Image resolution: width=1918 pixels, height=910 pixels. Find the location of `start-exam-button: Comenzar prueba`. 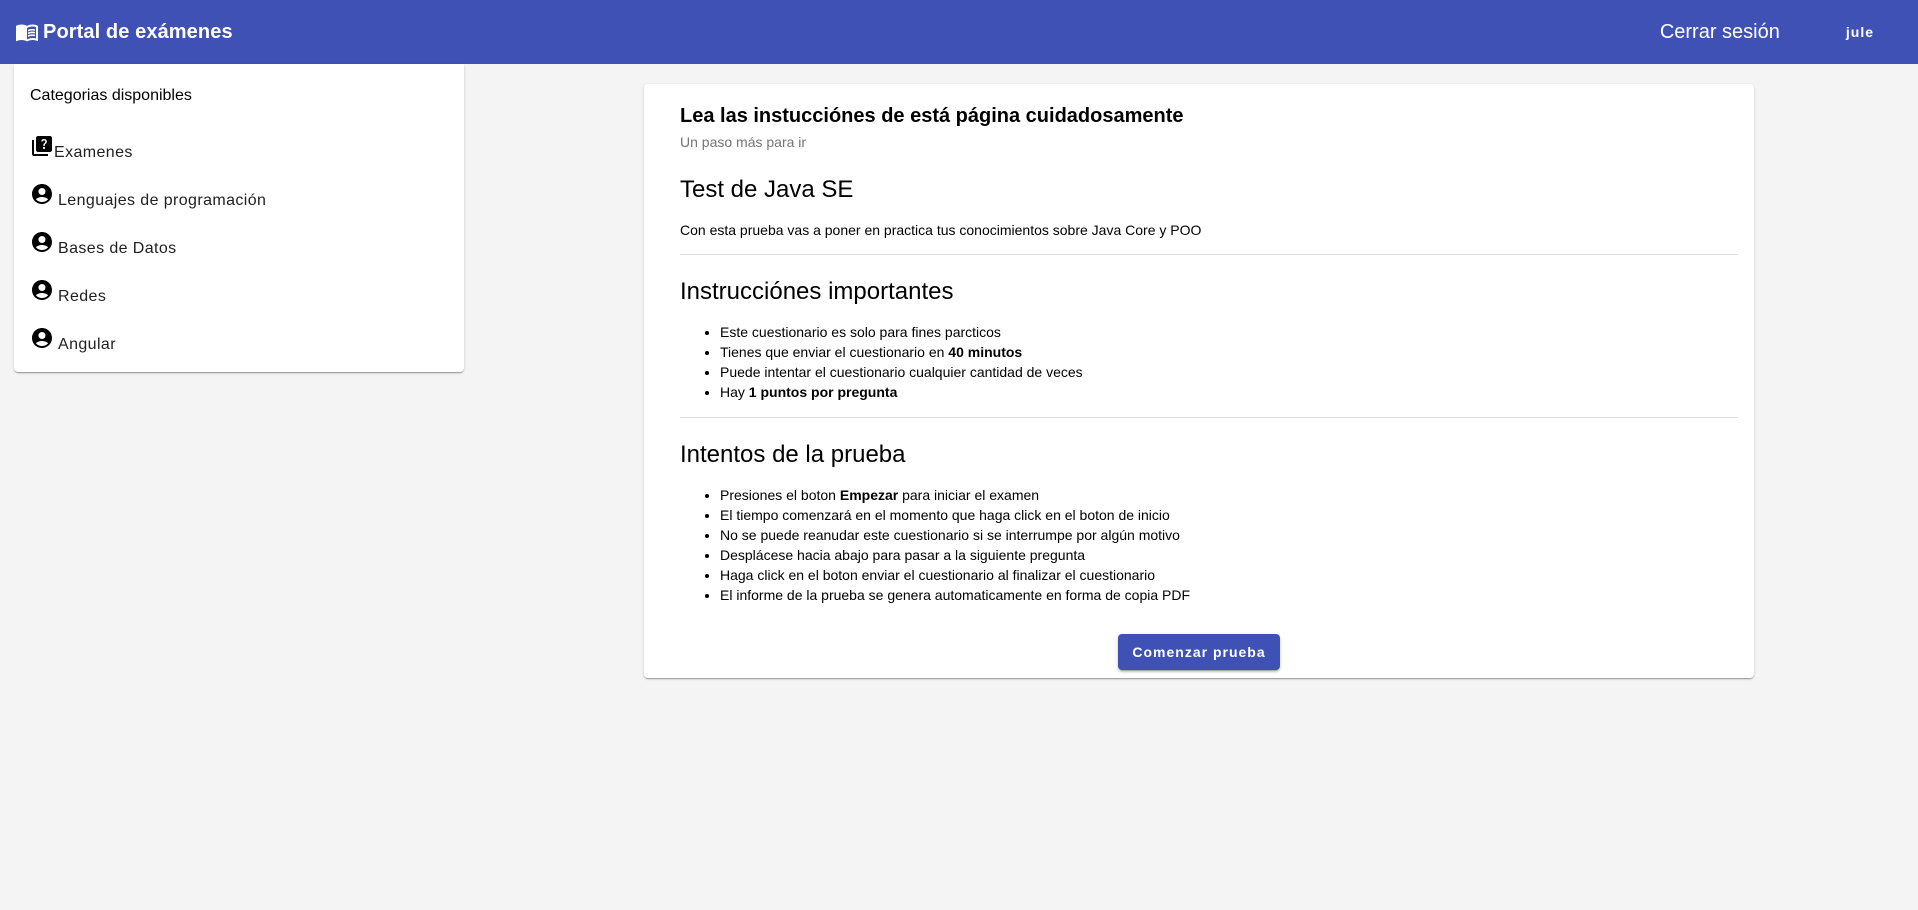

start-exam-button: Comenzar prueba is located at coordinates (1199, 652).